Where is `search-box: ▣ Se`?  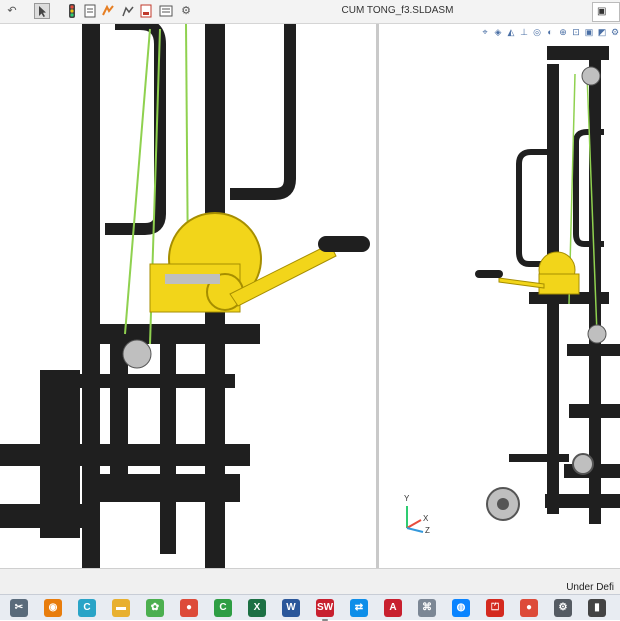
search-box: ▣ Se is located at coordinates (606, 18).